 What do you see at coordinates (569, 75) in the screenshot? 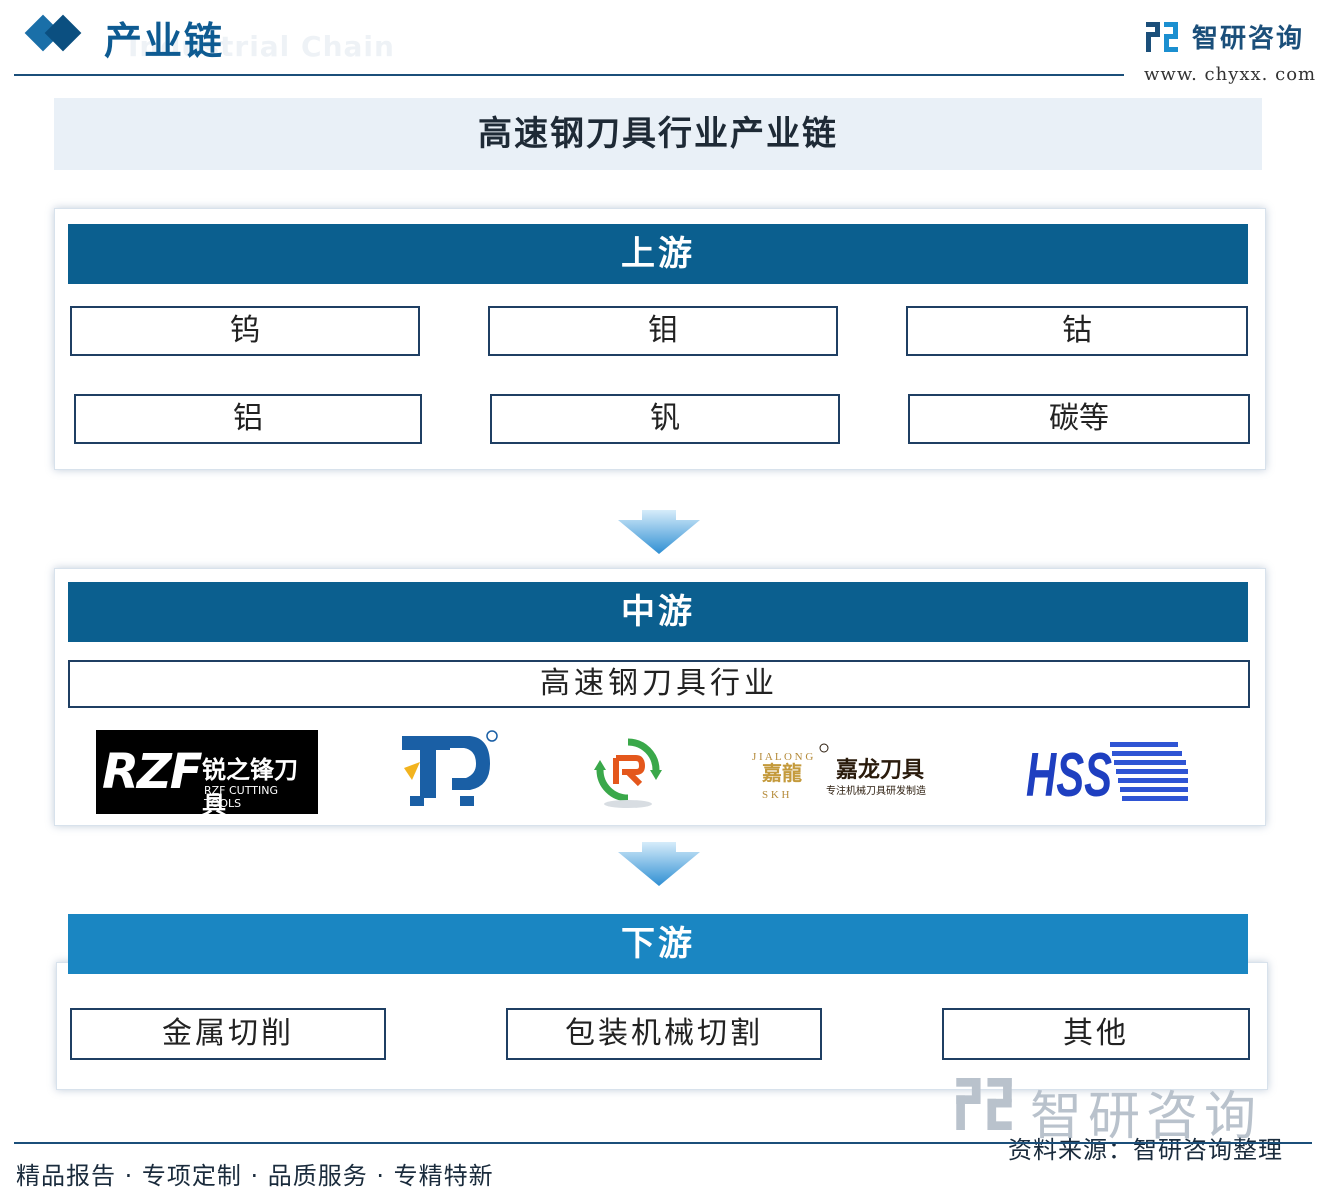
I see `header-divider` at bounding box center [569, 75].